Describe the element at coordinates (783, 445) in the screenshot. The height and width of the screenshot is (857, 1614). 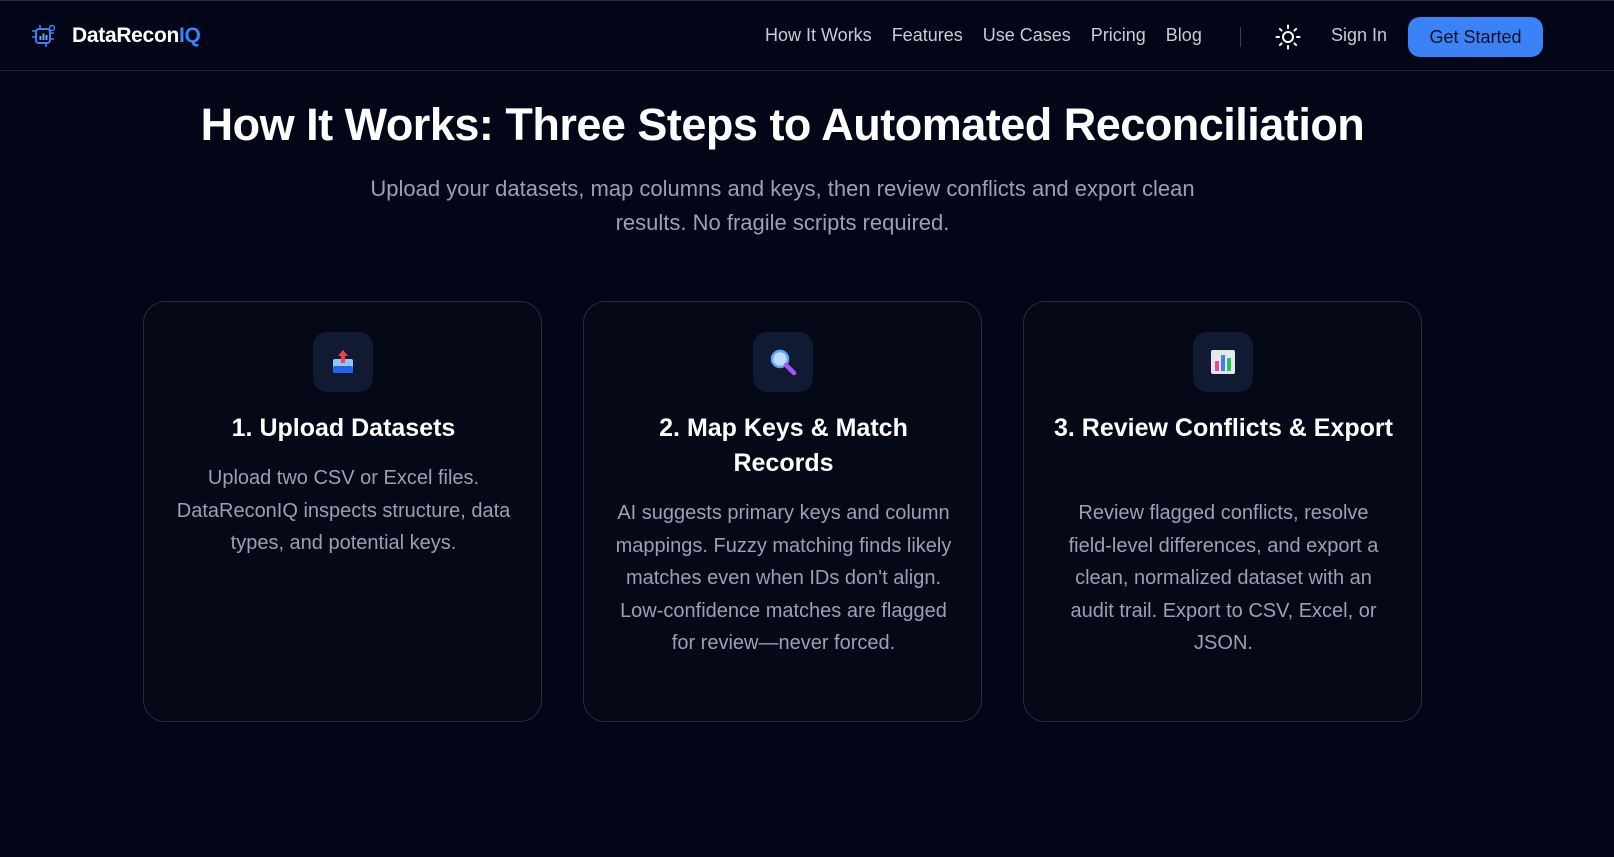
I see `step-title: 2. Map Keys & Match Records` at that location.